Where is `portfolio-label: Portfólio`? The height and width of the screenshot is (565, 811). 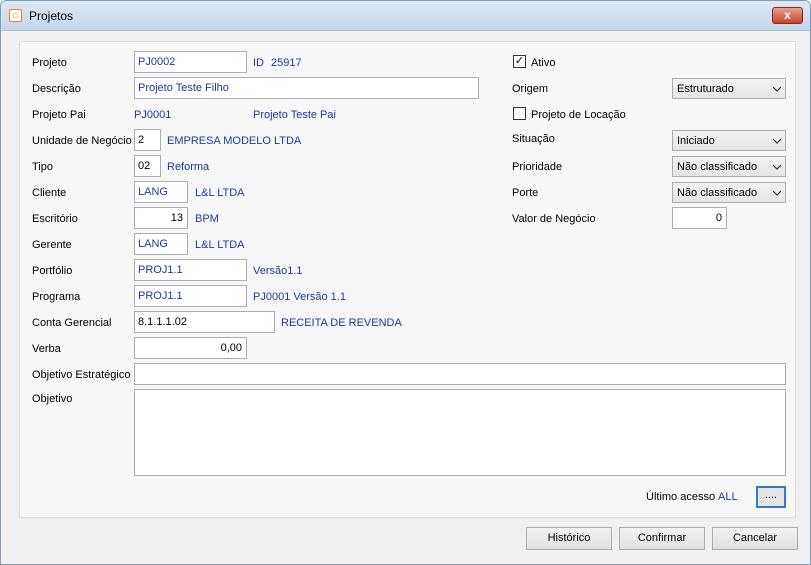
portfolio-label: Portfólio is located at coordinates (52, 271).